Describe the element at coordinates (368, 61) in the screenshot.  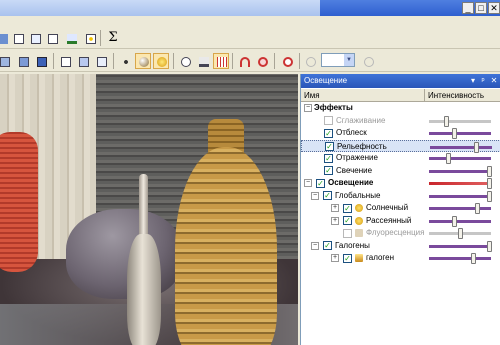
I see `zoom-in-button` at that location.